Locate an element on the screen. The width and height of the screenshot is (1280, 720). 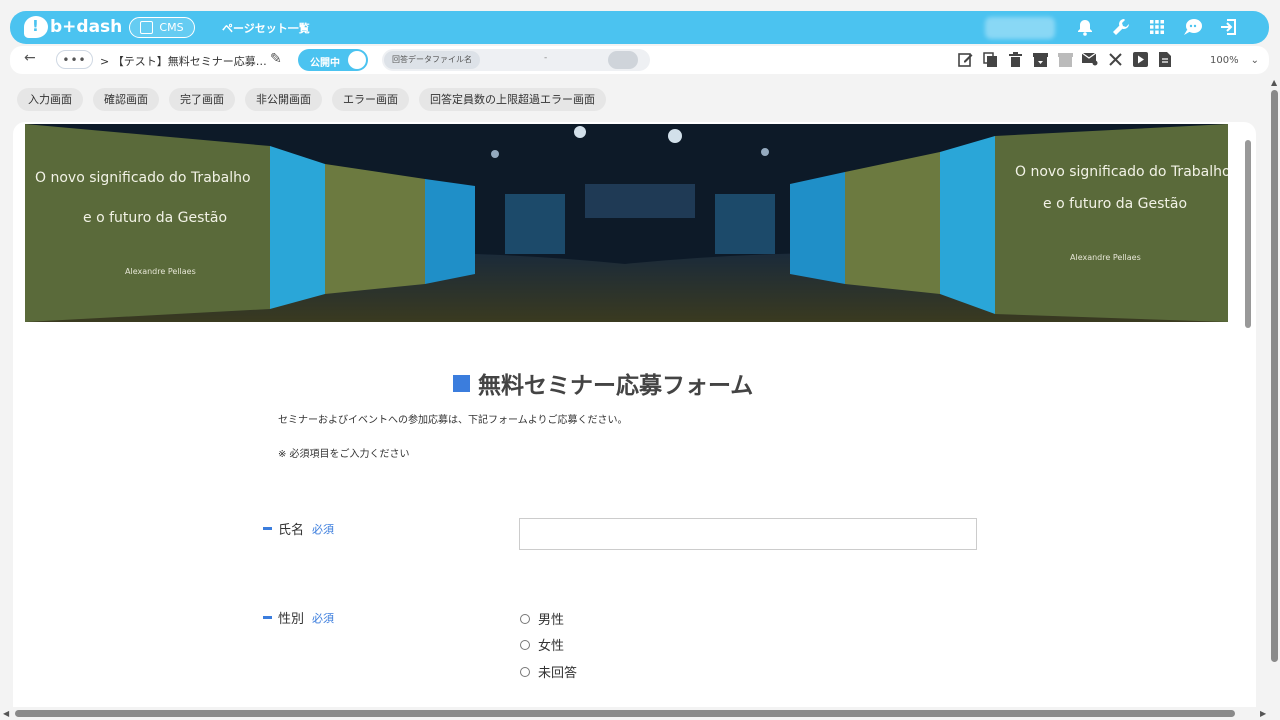
file-name-label: 回答データファイル名 is located at coordinates (432, 60).